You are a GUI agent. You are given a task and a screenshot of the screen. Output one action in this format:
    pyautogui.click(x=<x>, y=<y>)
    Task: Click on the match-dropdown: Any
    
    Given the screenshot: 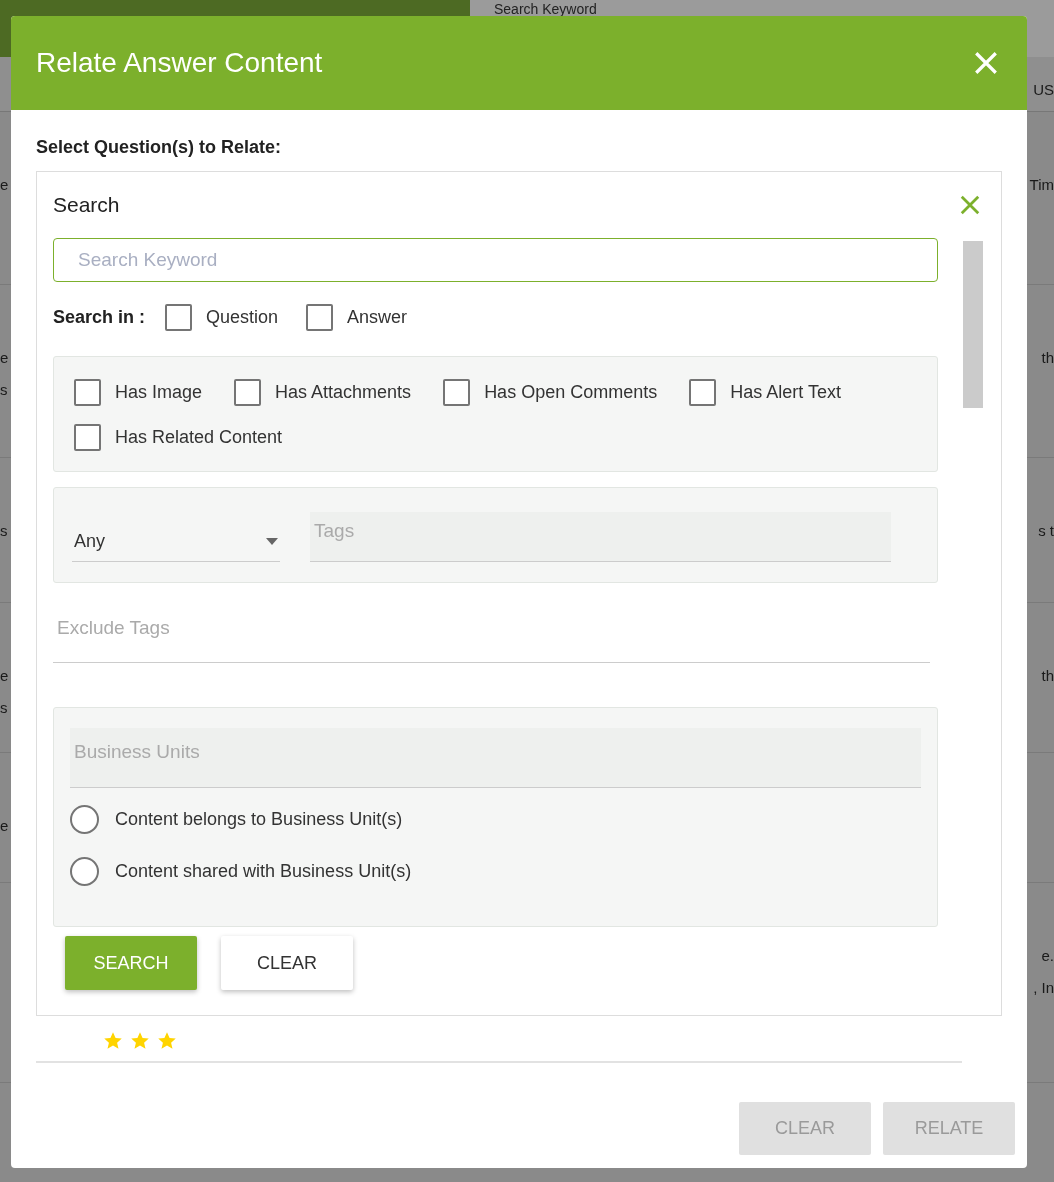 What is the action you would take?
    pyautogui.click(x=176, y=541)
    